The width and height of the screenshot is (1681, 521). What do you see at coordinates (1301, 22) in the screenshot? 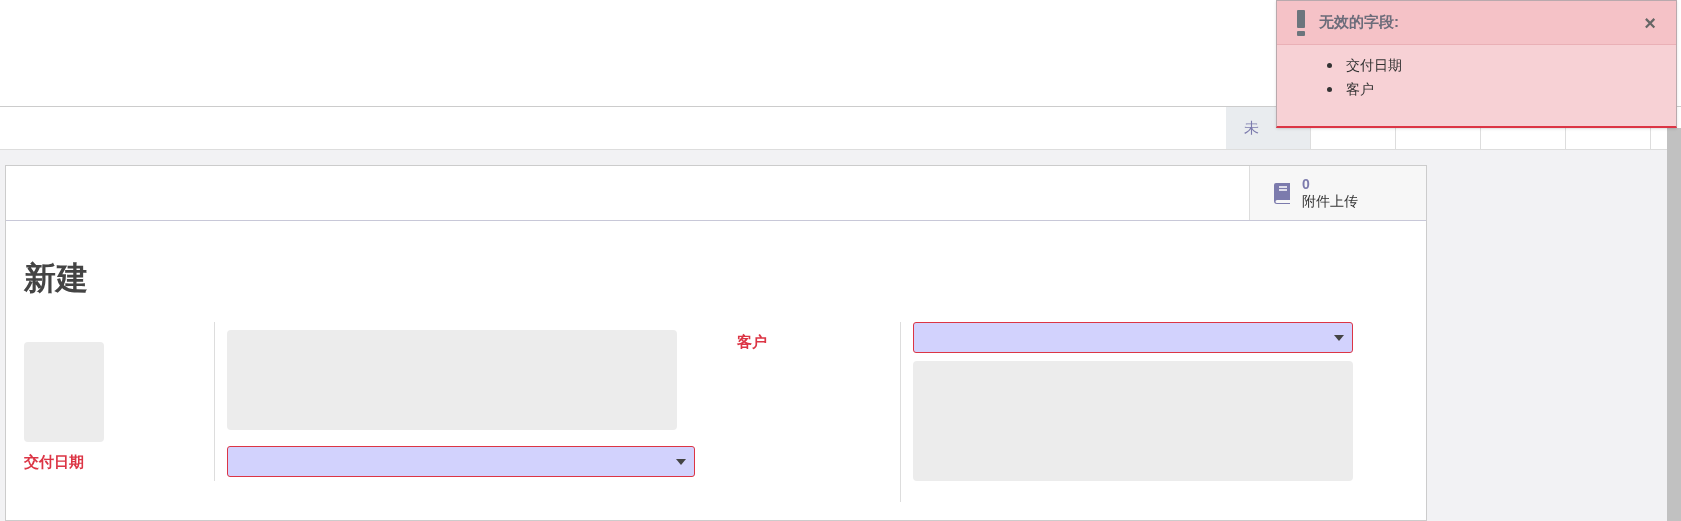
I see `exclamation-icon` at bounding box center [1301, 22].